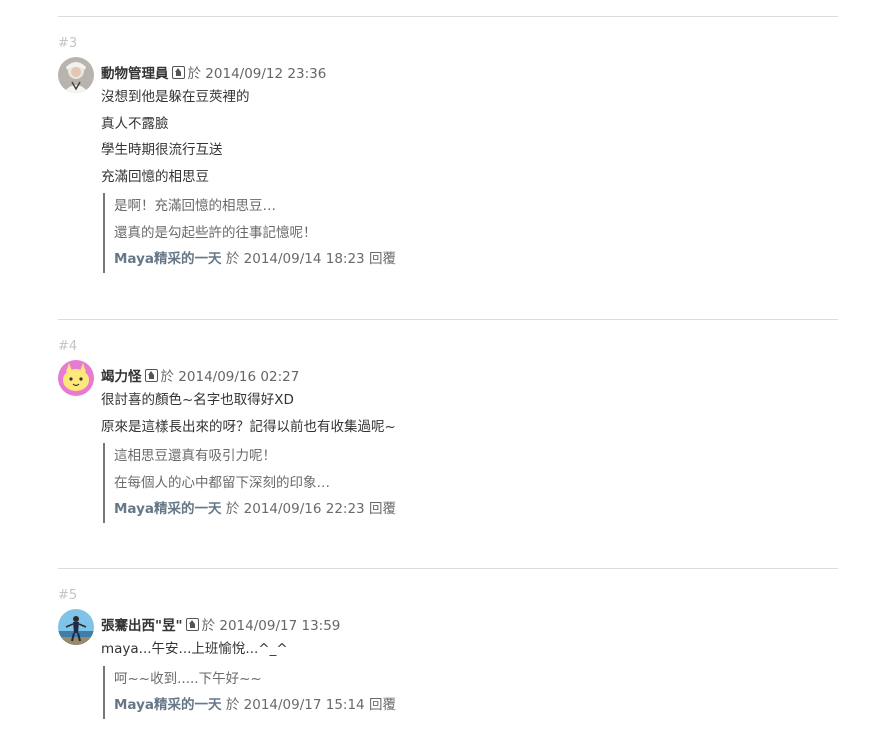 This screenshot has height=747, width=870. What do you see at coordinates (448, 378) in the screenshot?
I see `comment-header: 竭力怪 於 2014/09/16 02:27` at bounding box center [448, 378].